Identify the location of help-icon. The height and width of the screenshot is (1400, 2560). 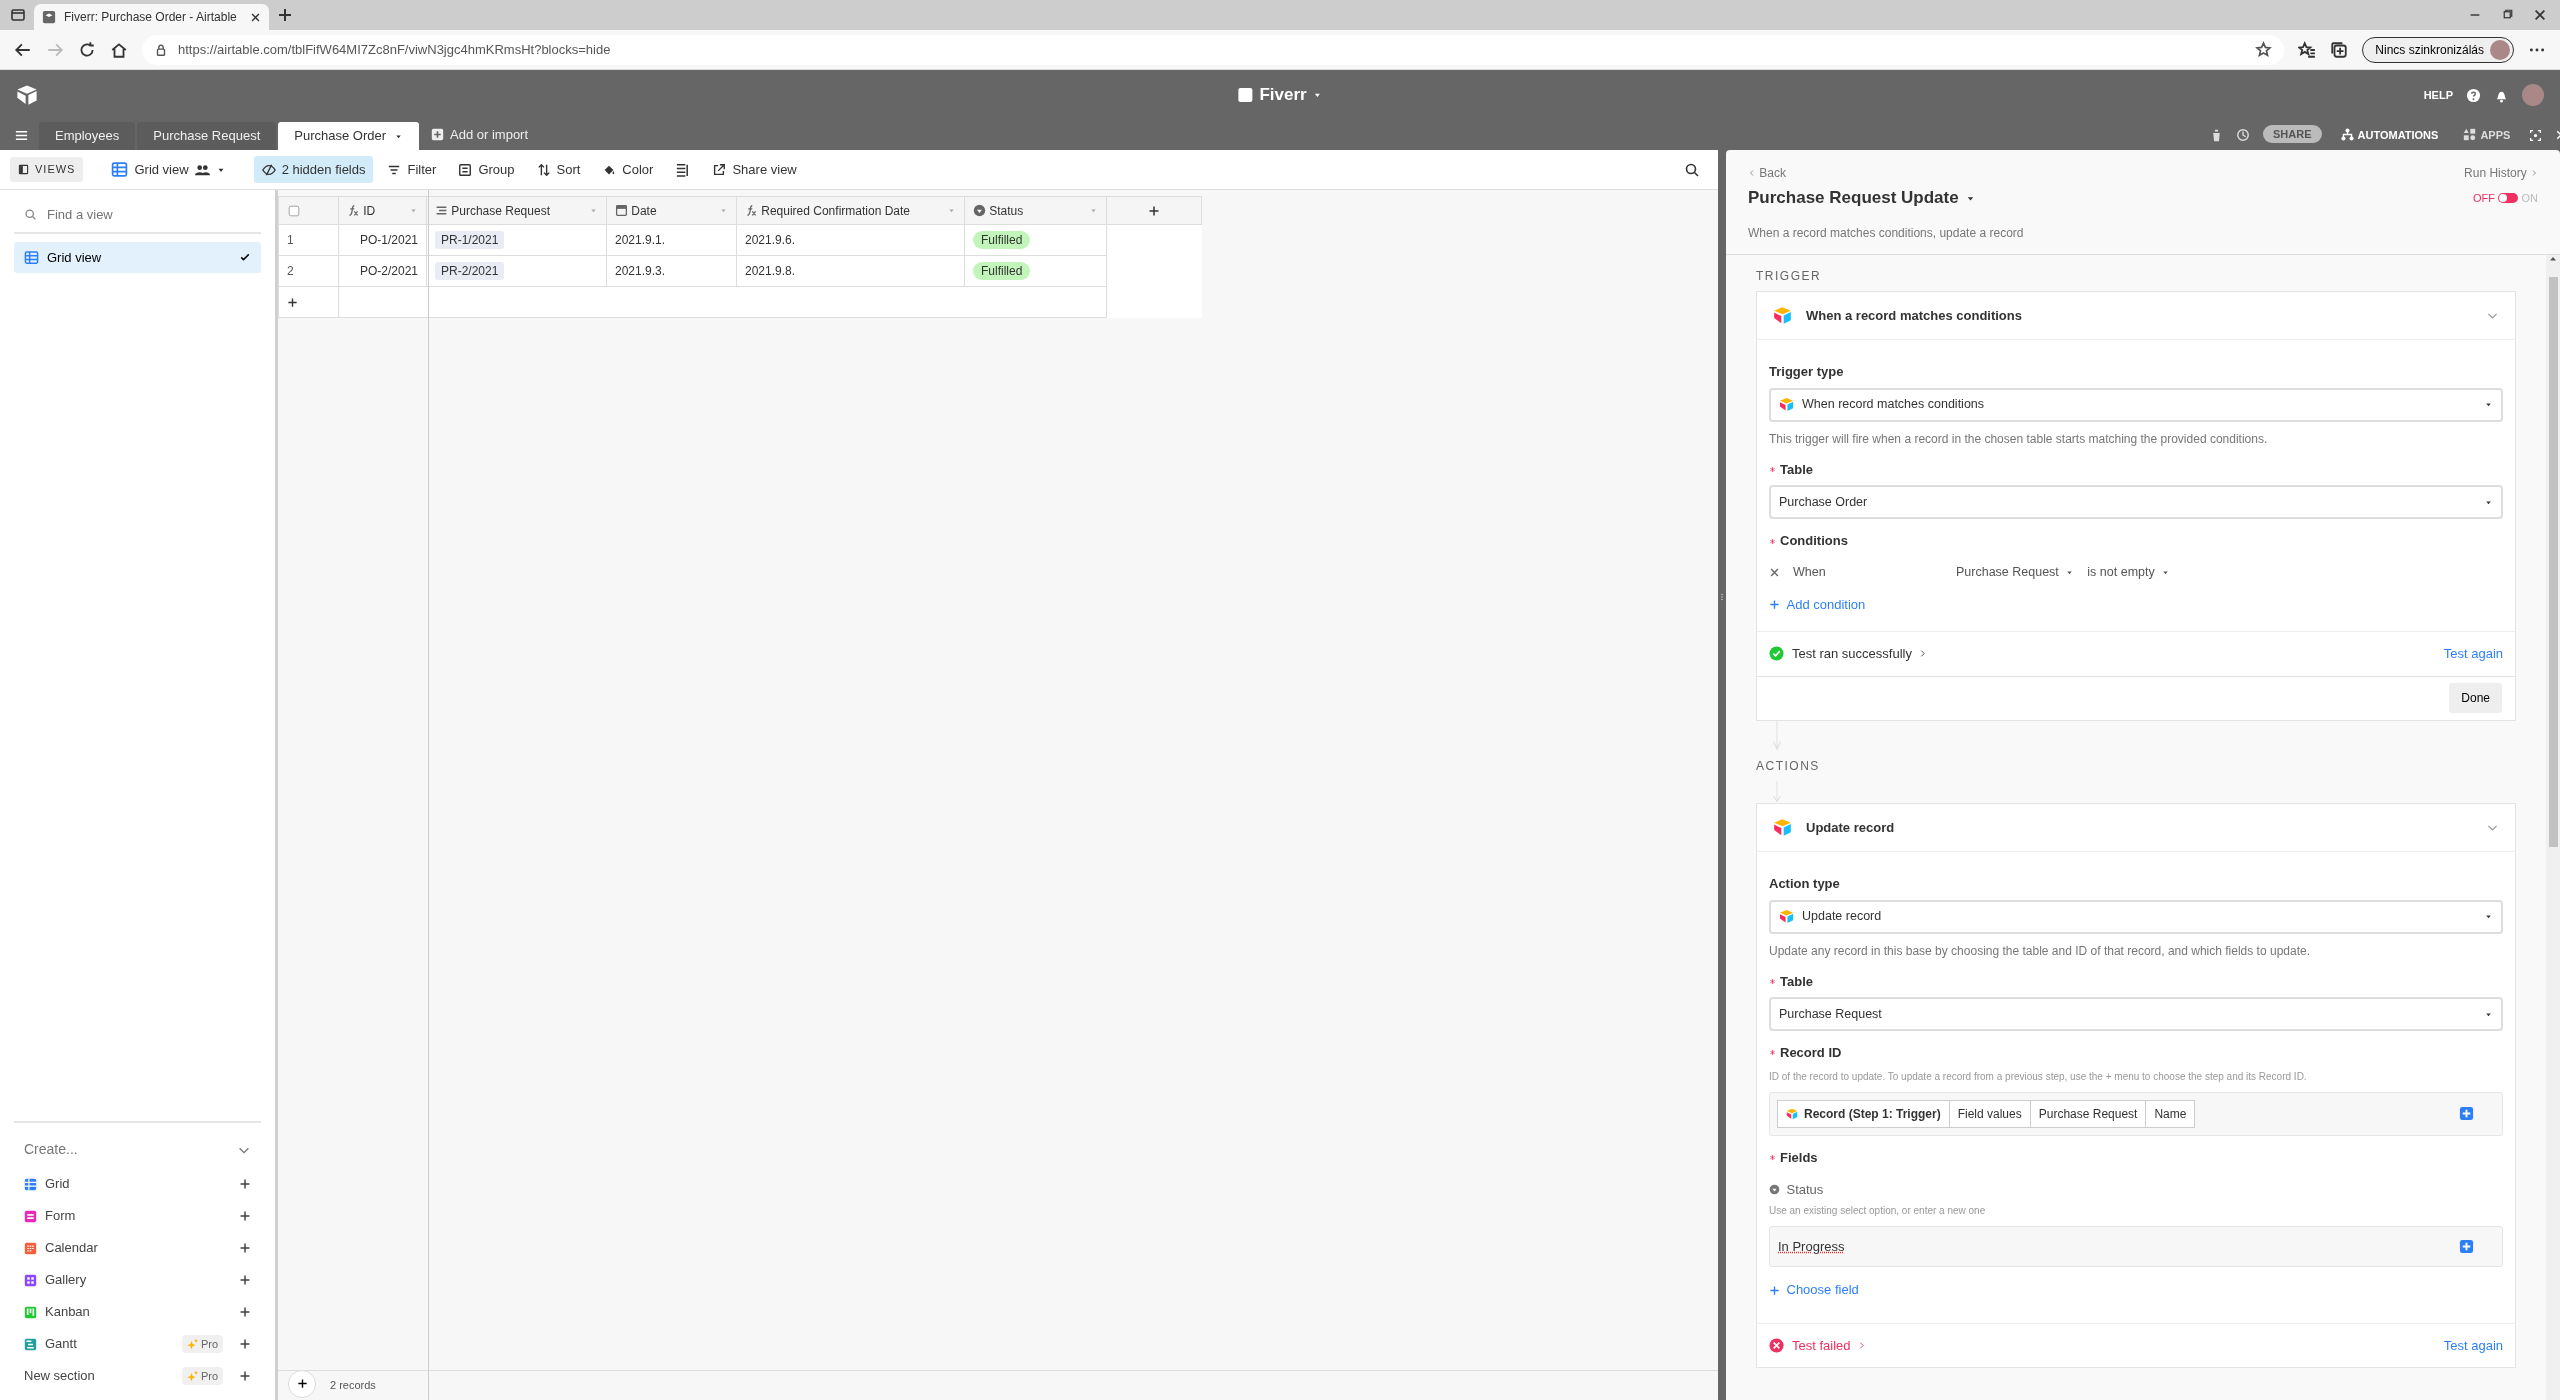
(2473, 95).